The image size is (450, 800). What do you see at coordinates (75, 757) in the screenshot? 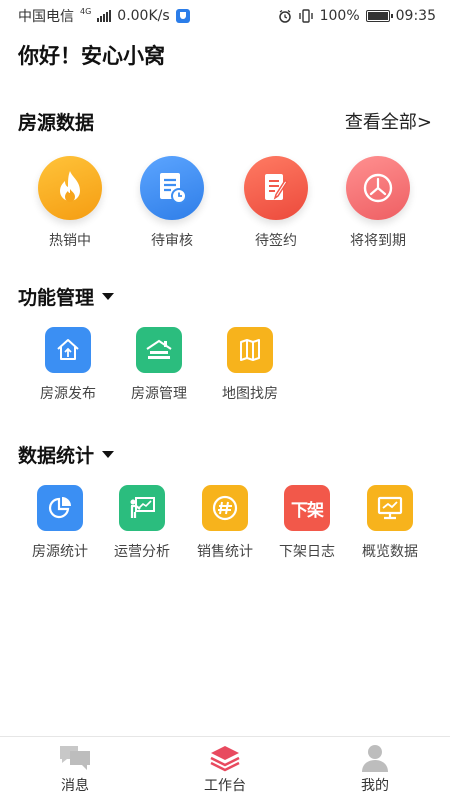
I see `chat-icon` at bounding box center [75, 757].